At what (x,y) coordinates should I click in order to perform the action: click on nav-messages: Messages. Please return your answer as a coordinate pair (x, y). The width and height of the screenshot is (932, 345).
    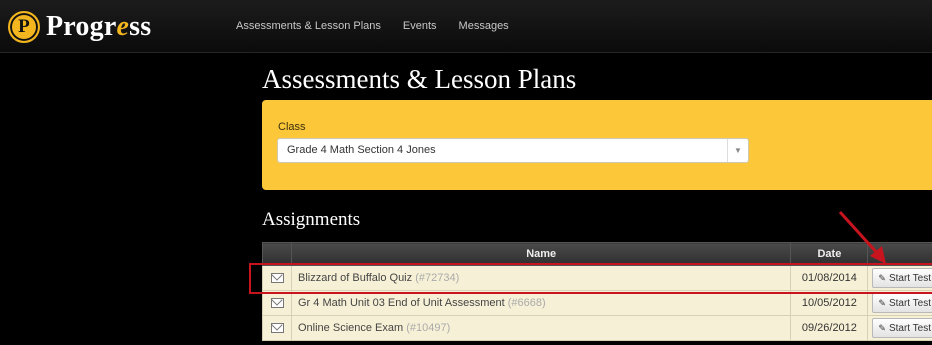
    Looking at the image, I should click on (484, 26).